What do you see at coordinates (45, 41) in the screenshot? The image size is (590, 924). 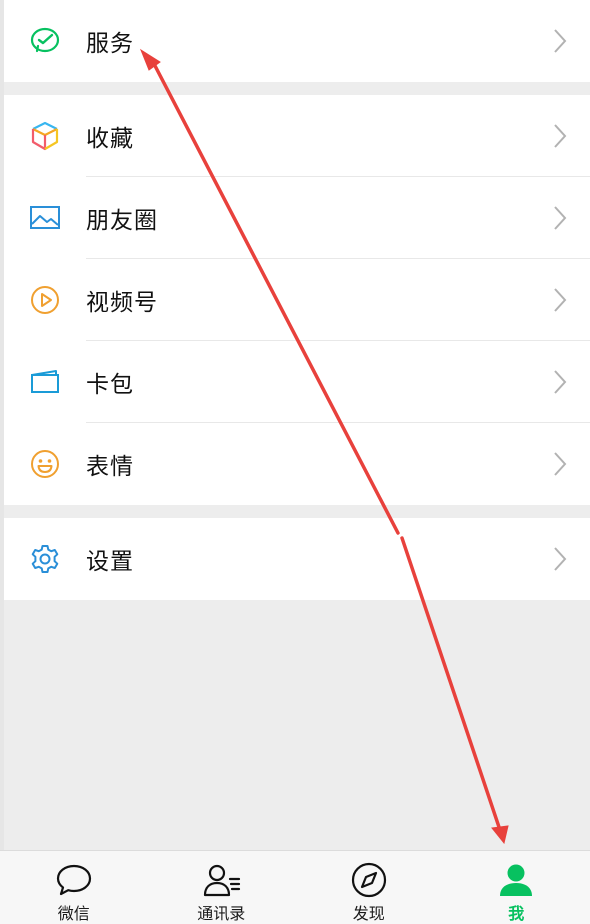 I see `wechat-pay-icon` at bounding box center [45, 41].